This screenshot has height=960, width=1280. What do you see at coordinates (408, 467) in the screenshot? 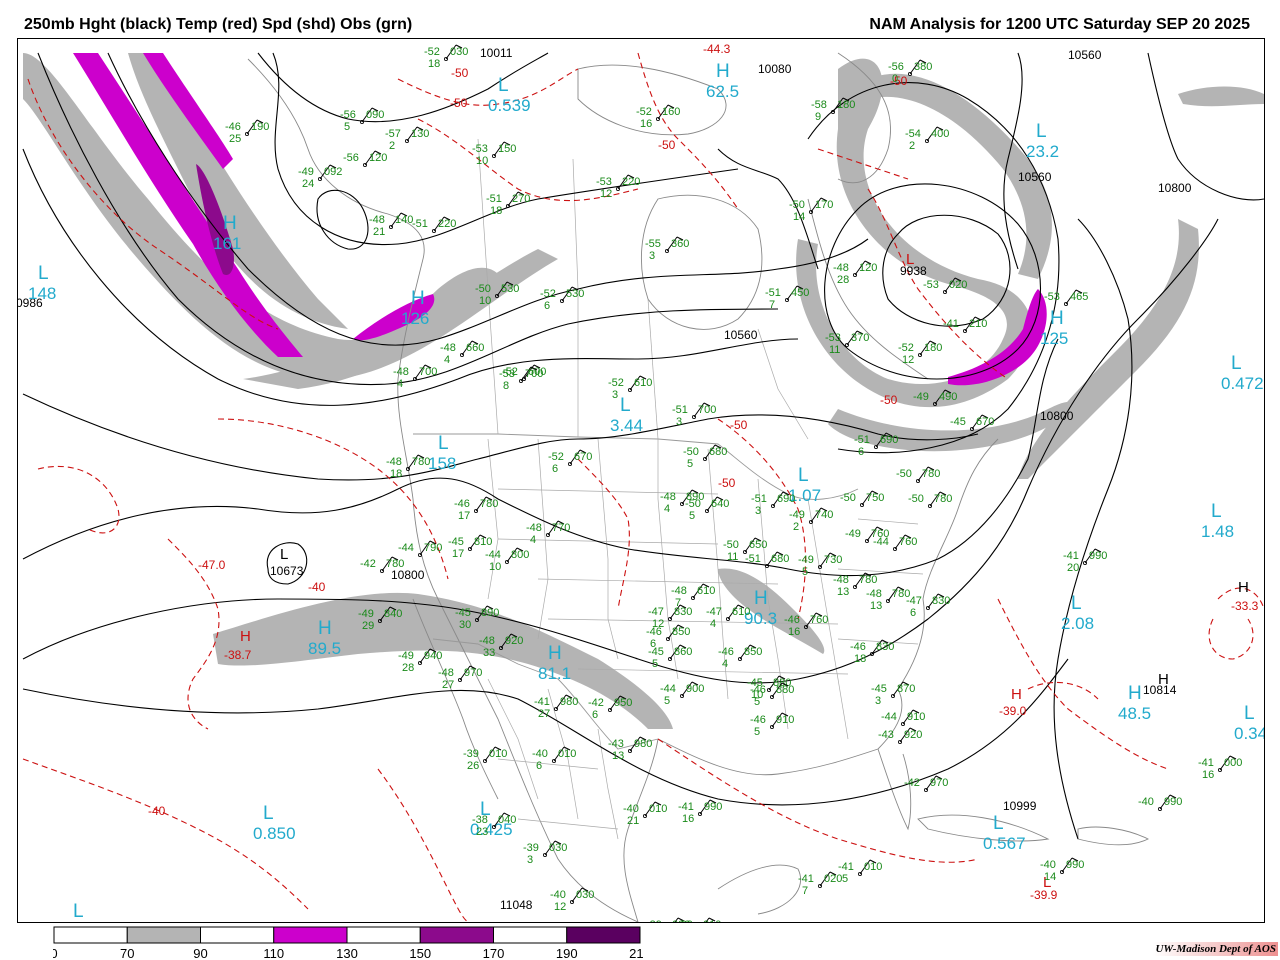
I see `station-observation: -48 780 18` at bounding box center [408, 467].